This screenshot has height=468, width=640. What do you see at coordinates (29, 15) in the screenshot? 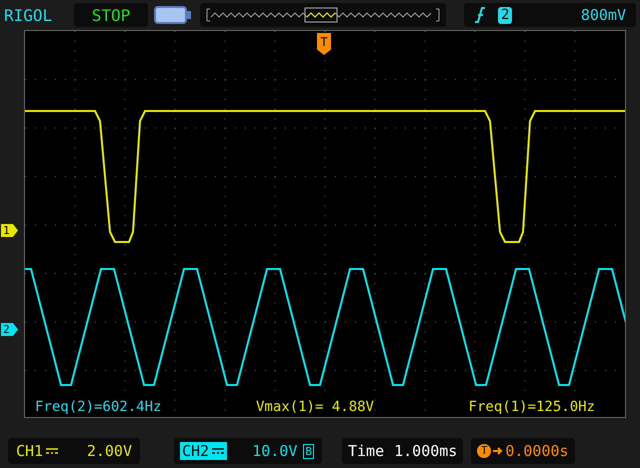
I see `brand-logo: RIGOL` at bounding box center [29, 15].